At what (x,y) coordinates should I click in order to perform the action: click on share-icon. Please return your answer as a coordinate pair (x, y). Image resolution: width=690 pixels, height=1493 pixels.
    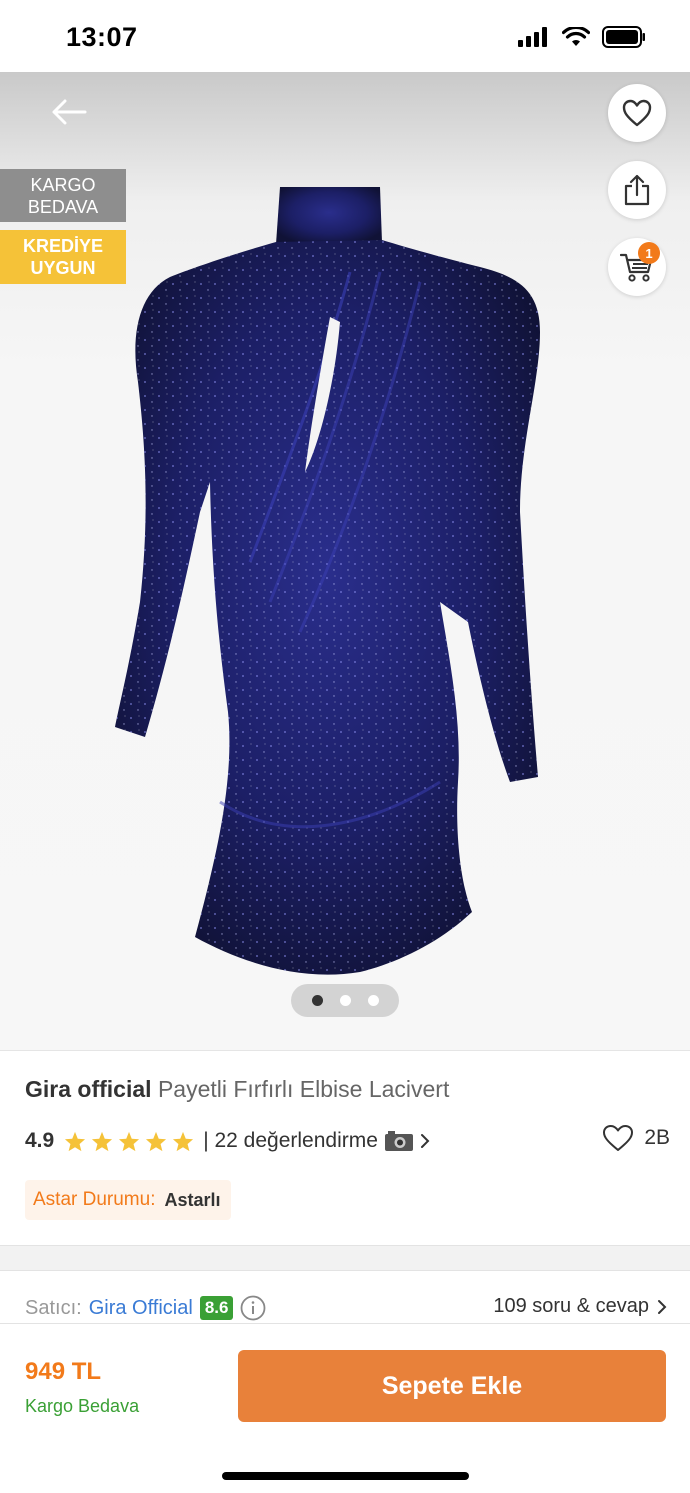
    Looking at the image, I should click on (637, 190).